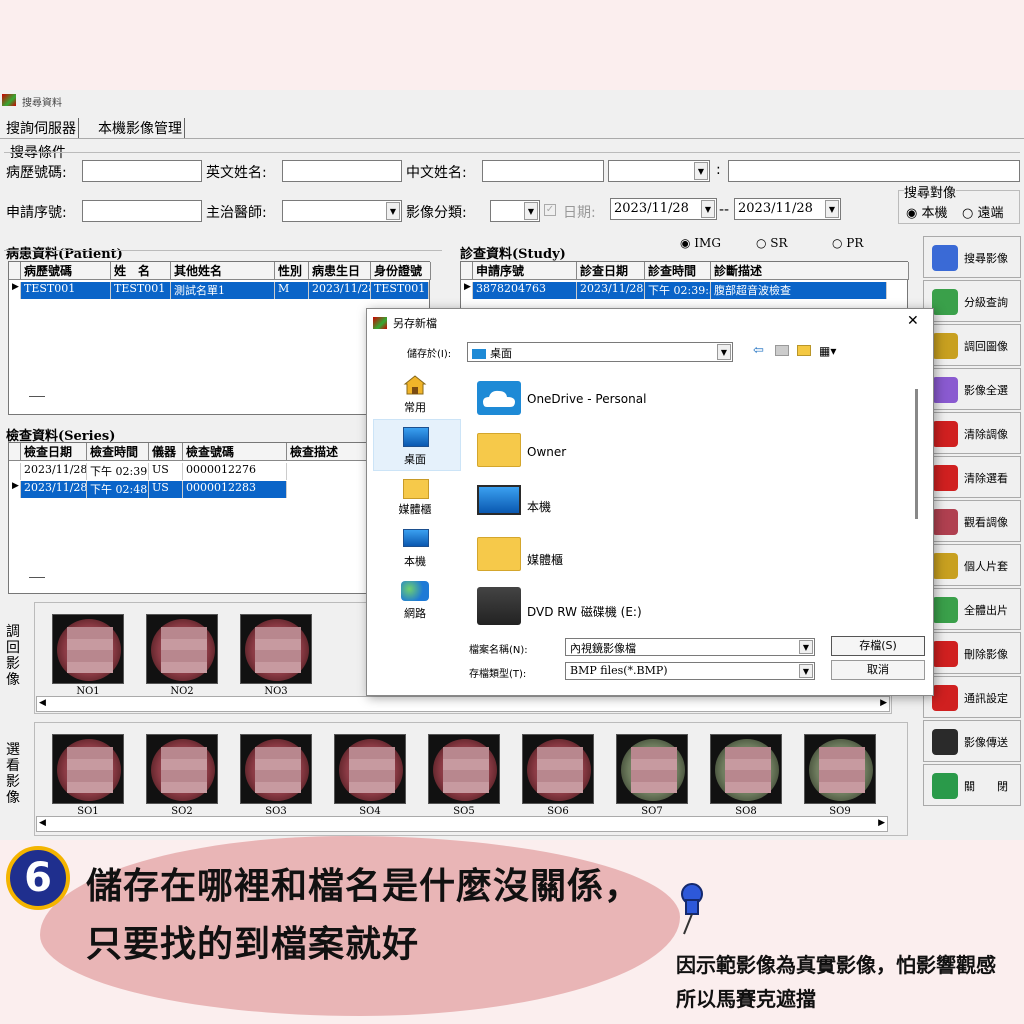 The height and width of the screenshot is (1024, 1024). What do you see at coordinates (827, 351) in the screenshot?
I see `view-menu-icon: ▦▾` at bounding box center [827, 351].